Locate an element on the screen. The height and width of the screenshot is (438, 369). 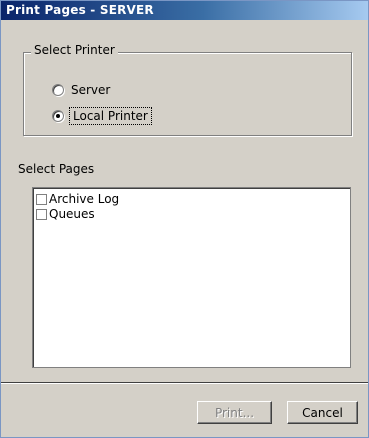
queues-checkbox is located at coordinates (41, 214).